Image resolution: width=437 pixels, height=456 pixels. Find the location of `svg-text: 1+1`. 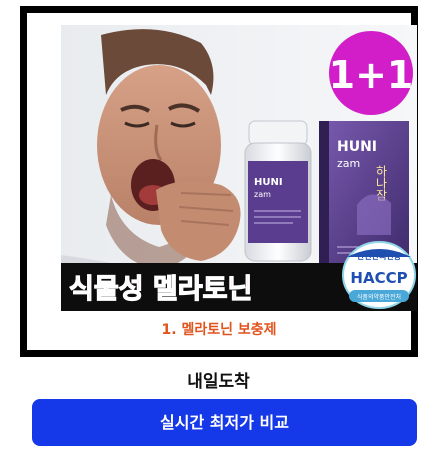

svg-text: 1+1 is located at coordinates (371, 75).